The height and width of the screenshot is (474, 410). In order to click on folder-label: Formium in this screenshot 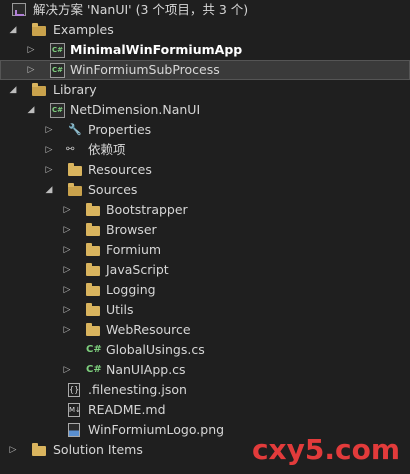, I will do `click(134, 249)`.